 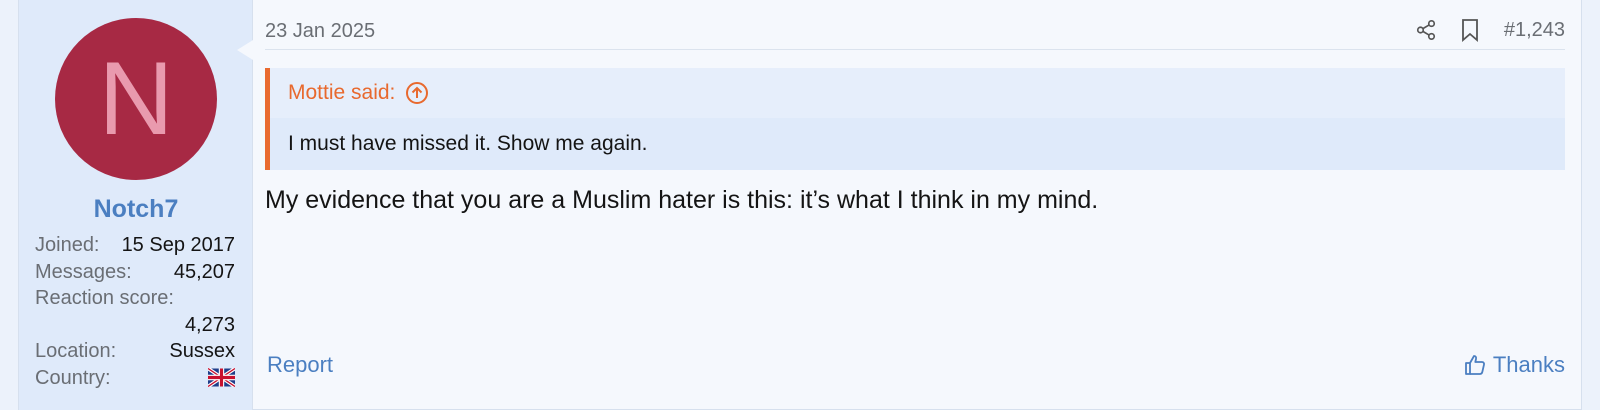 I want to click on thanks-label: Thanks, so click(x=1528, y=364).